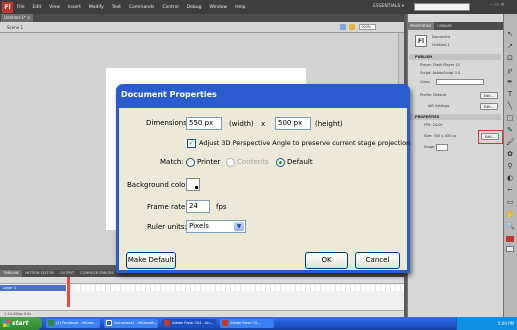  I want to click on eraser-tool-icon: ▭, so click(510, 202).